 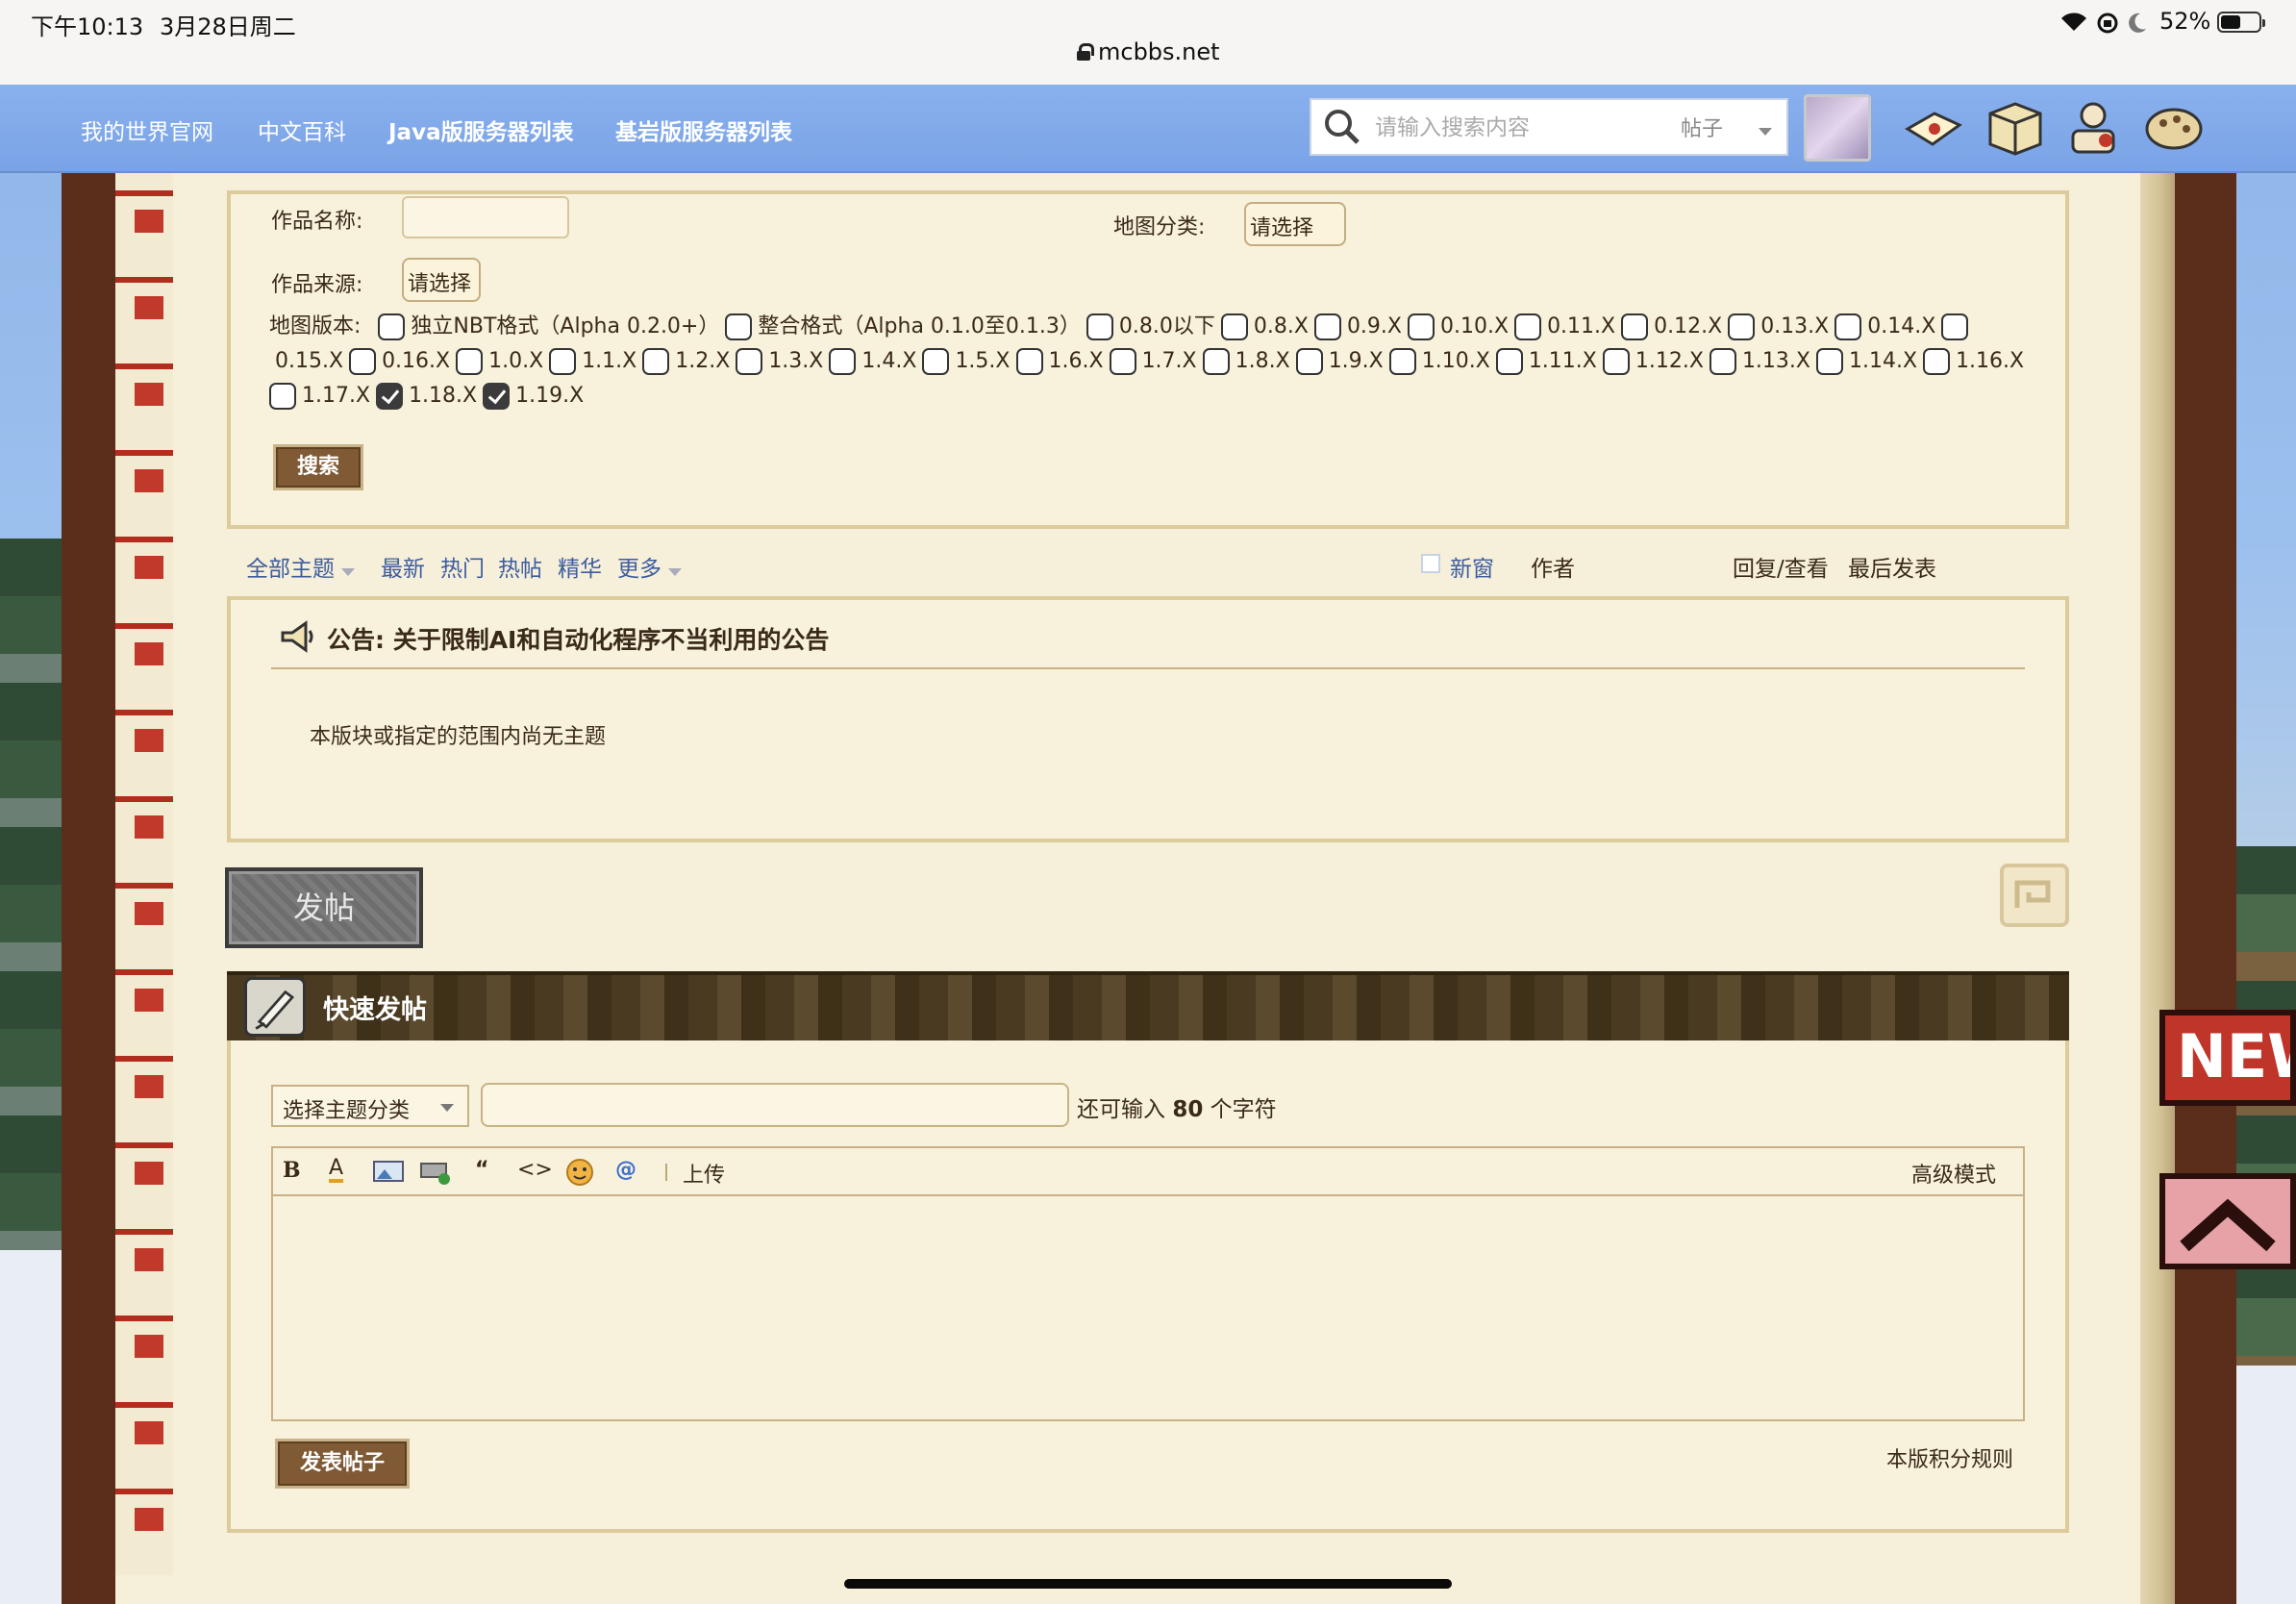 I want to click on version-option-label: 0.13.X, so click(x=1795, y=326).